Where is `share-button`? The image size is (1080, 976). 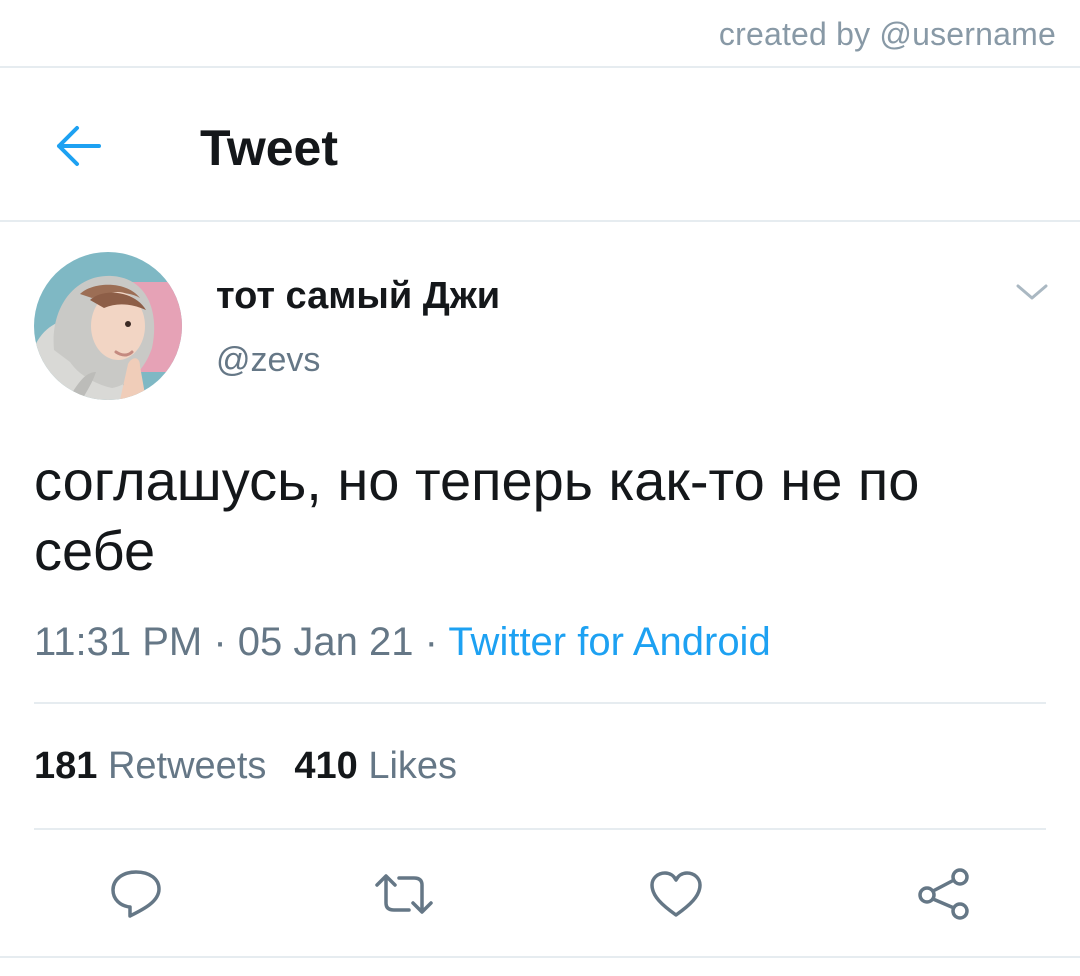 share-button is located at coordinates (944, 894).